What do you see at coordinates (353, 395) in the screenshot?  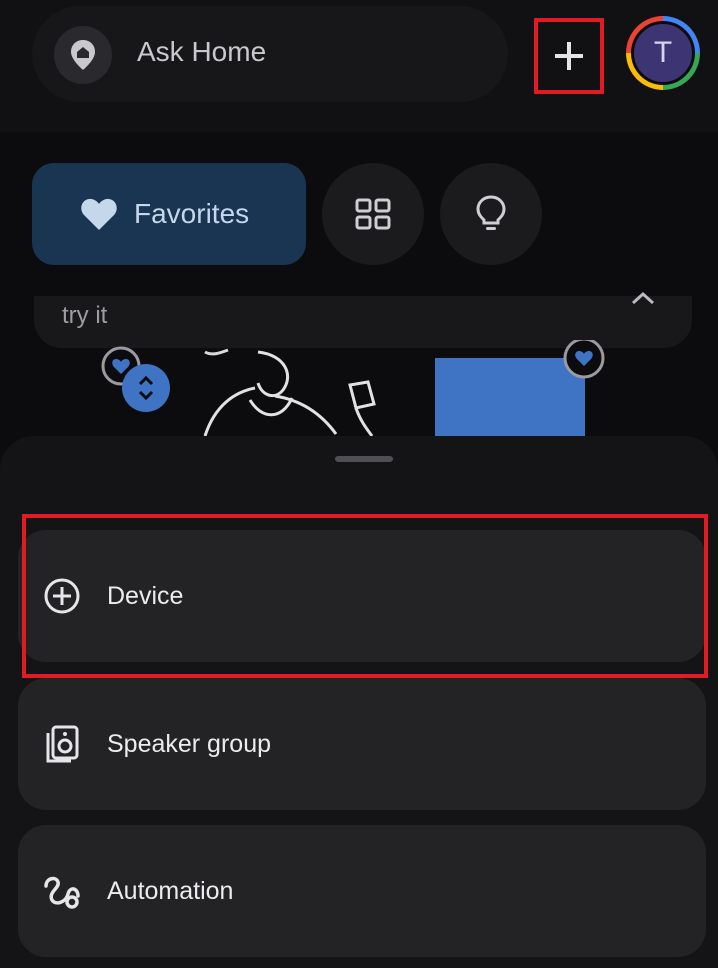 I see `promo-illustration` at bounding box center [353, 395].